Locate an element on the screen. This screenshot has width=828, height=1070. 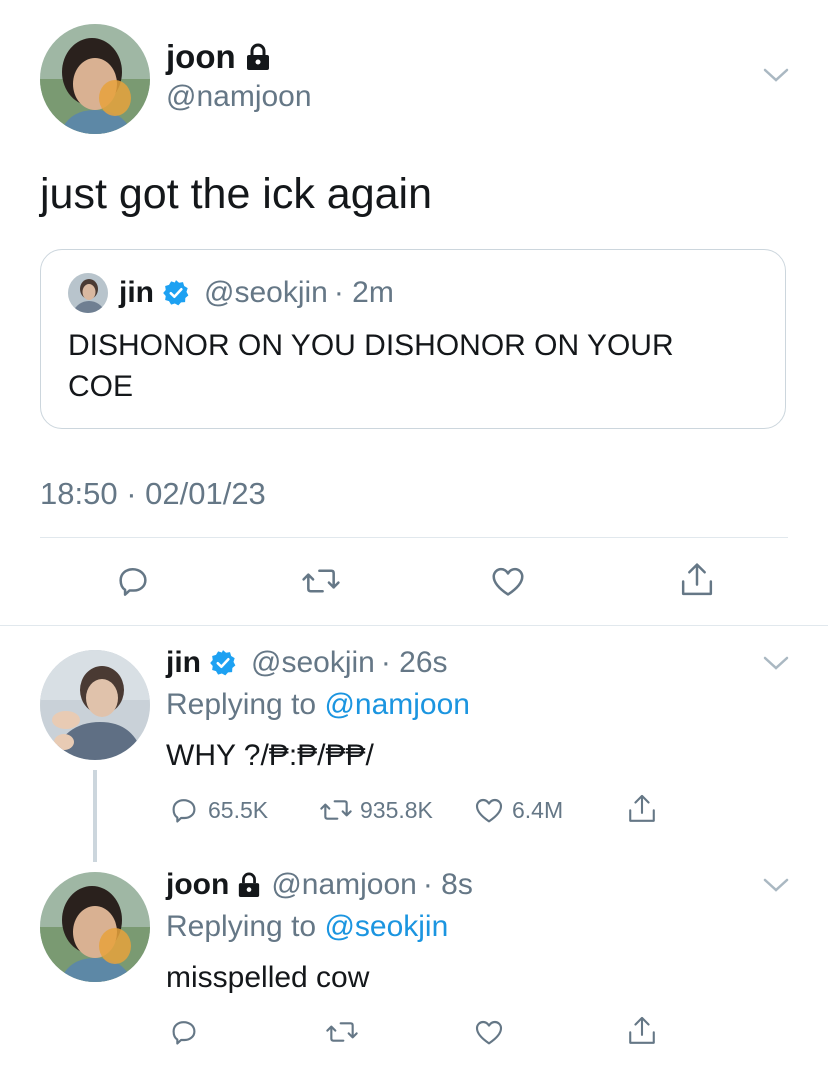
replying-to-link: @namjoon is located at coordinates (397, 704).